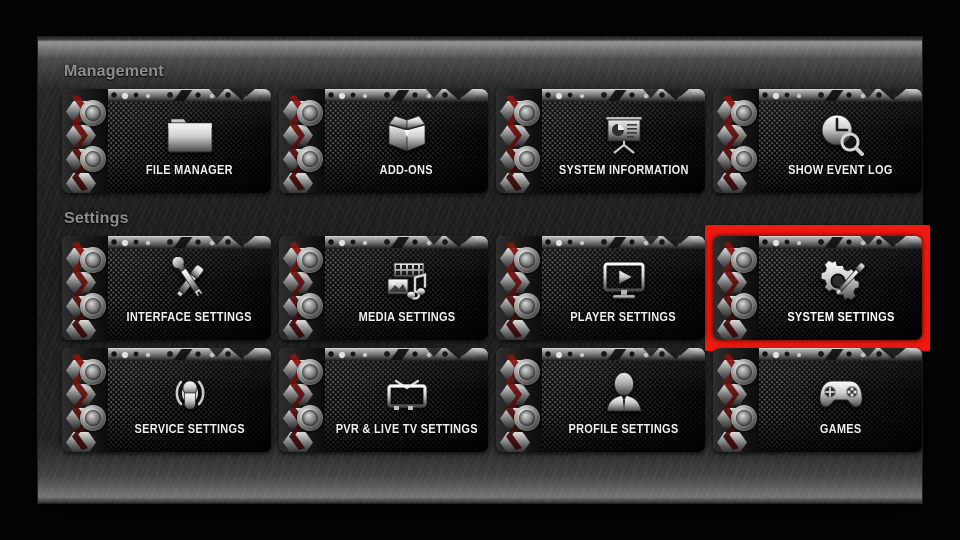 The image size is (960, 540). I want to click on tile-system-information: SYSTEM INFORMATION, so click(600, 141).